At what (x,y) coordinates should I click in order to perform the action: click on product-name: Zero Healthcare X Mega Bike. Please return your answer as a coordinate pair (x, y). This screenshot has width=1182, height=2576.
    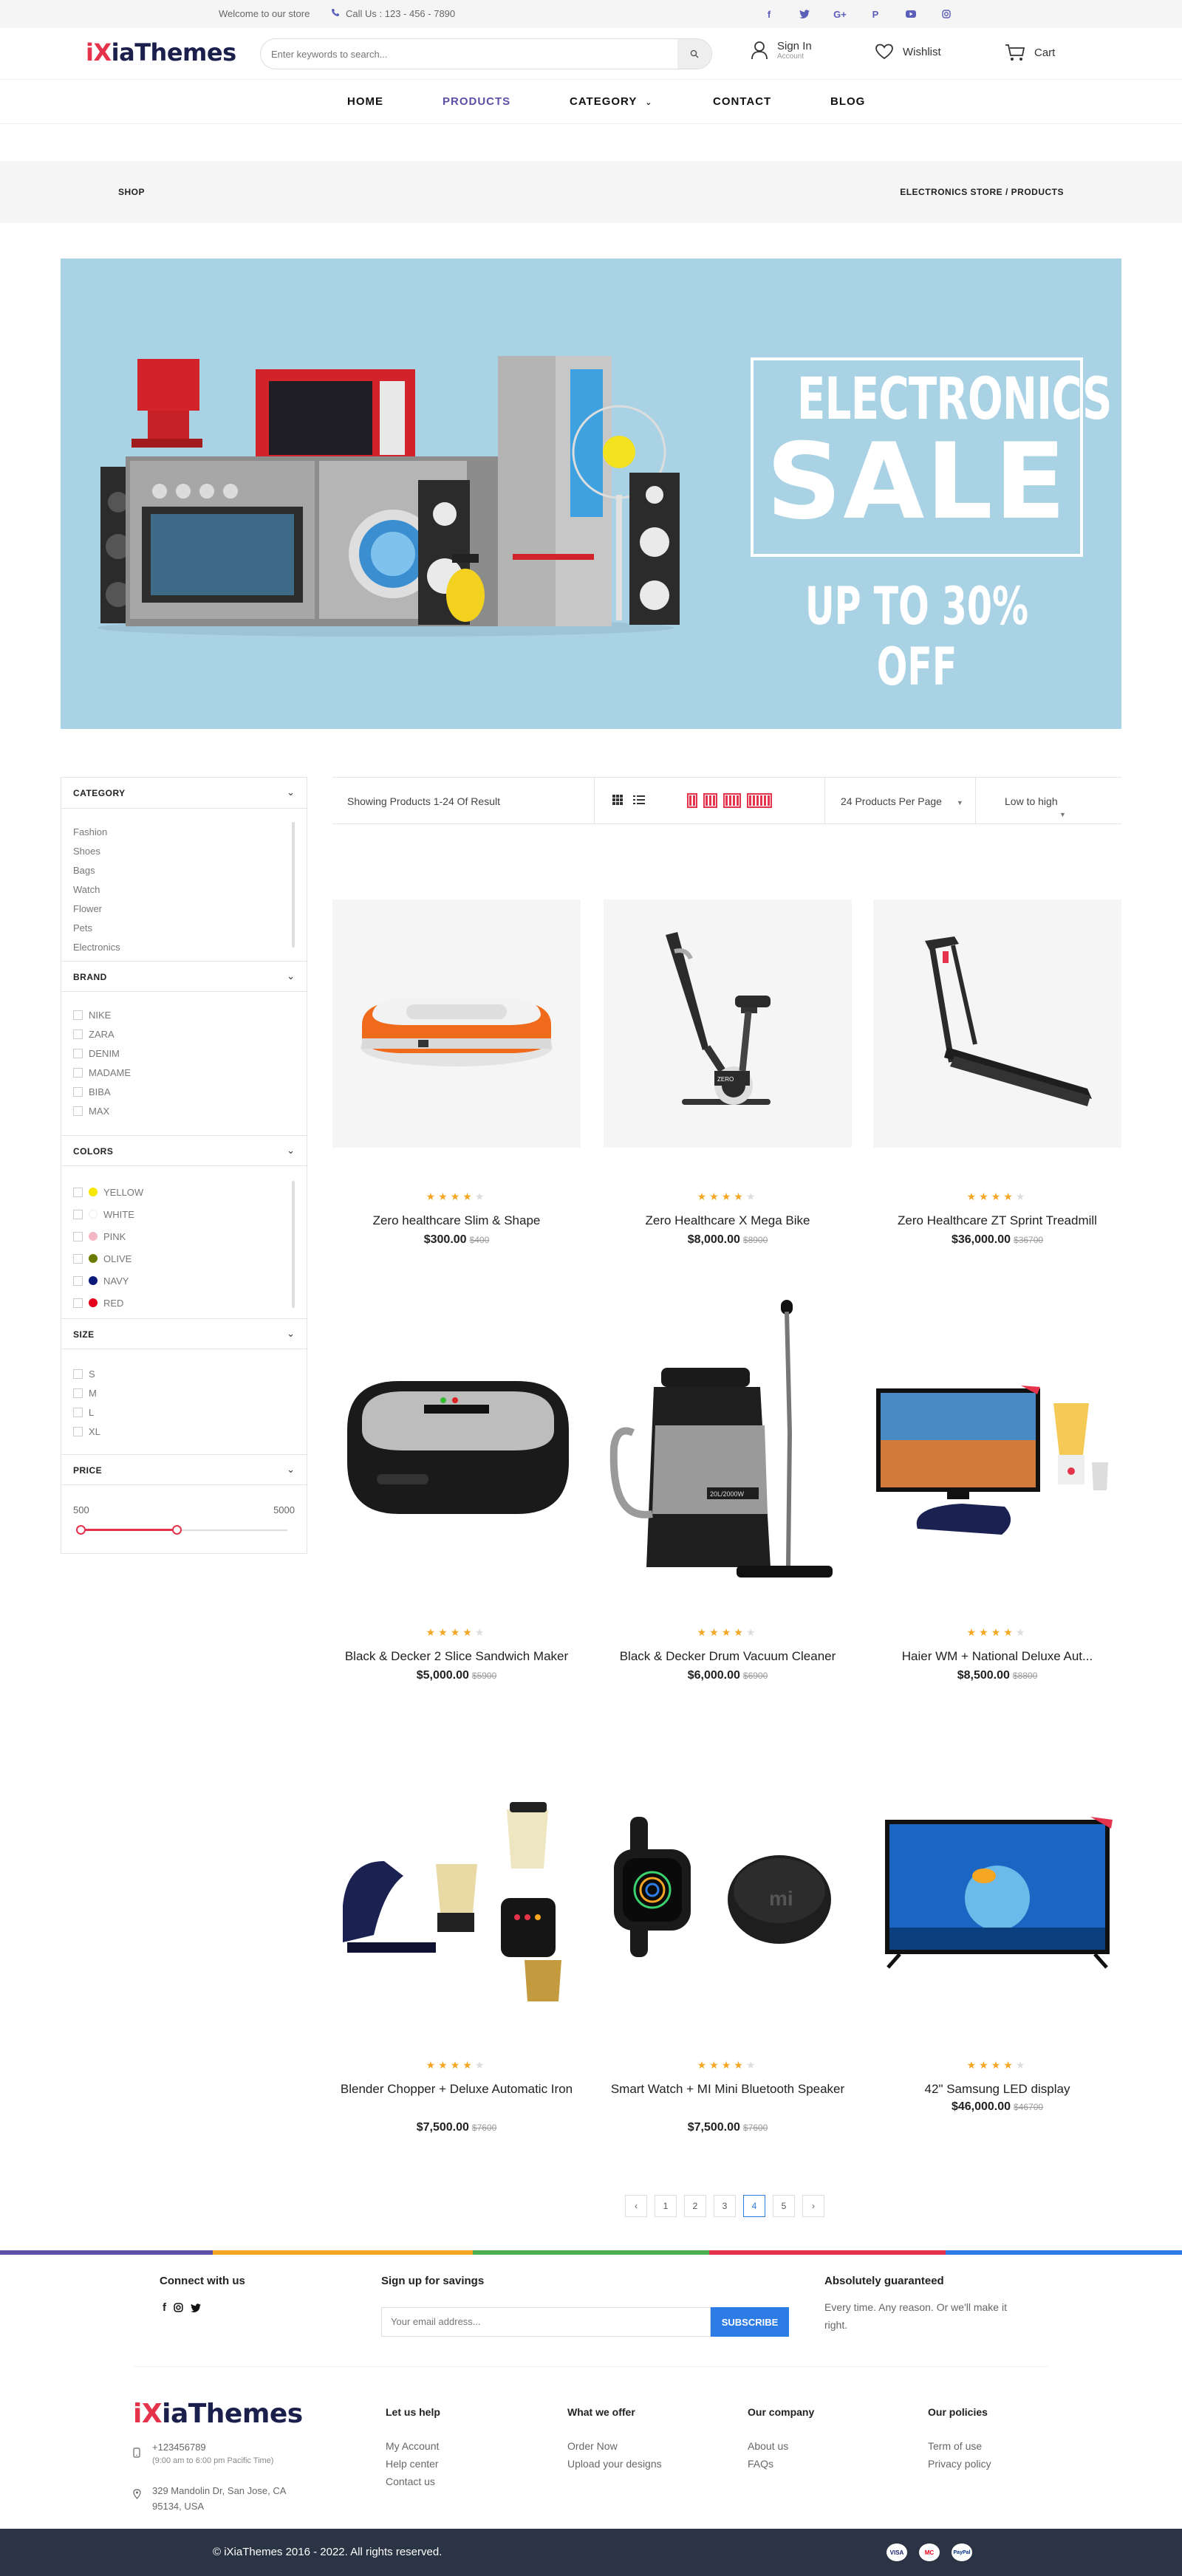
    Looking at the image, I should click on (728, 1220).